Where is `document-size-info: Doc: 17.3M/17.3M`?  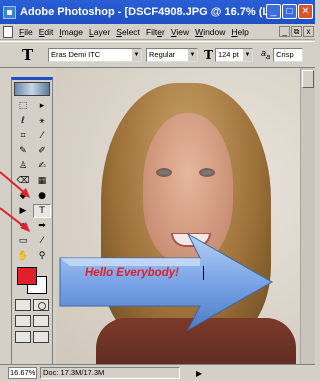
document-size-info: Doc: 17.3M/17.3M is located at coordinates (110, 373).